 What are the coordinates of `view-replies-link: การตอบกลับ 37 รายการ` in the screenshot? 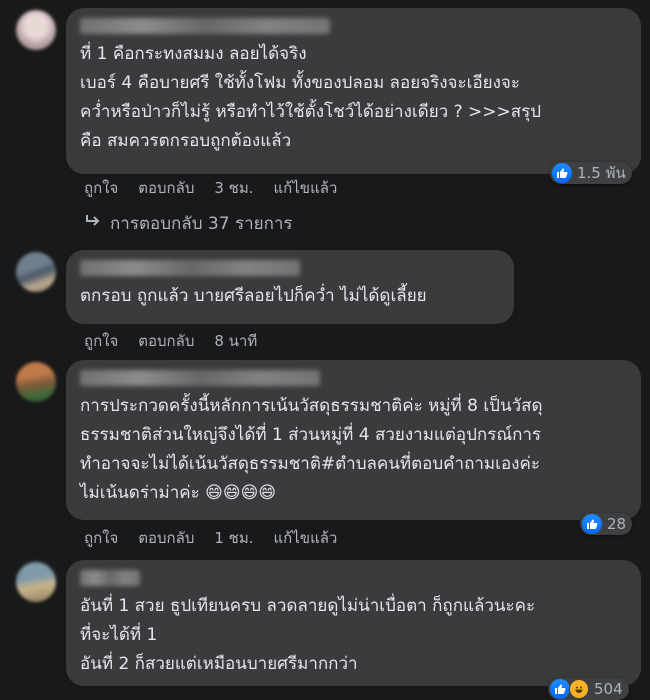 It's located at (188, 223).